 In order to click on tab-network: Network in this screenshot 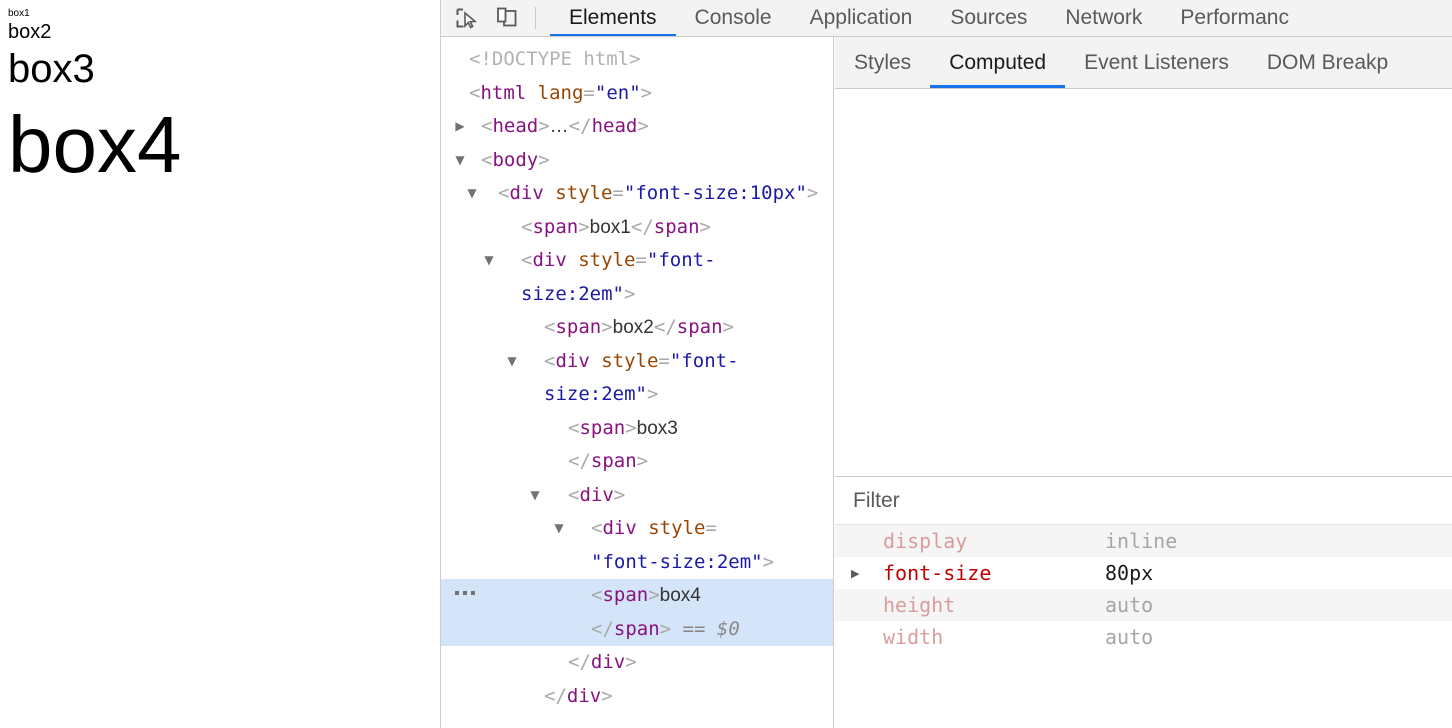, I will do `click(1103, 18)`.